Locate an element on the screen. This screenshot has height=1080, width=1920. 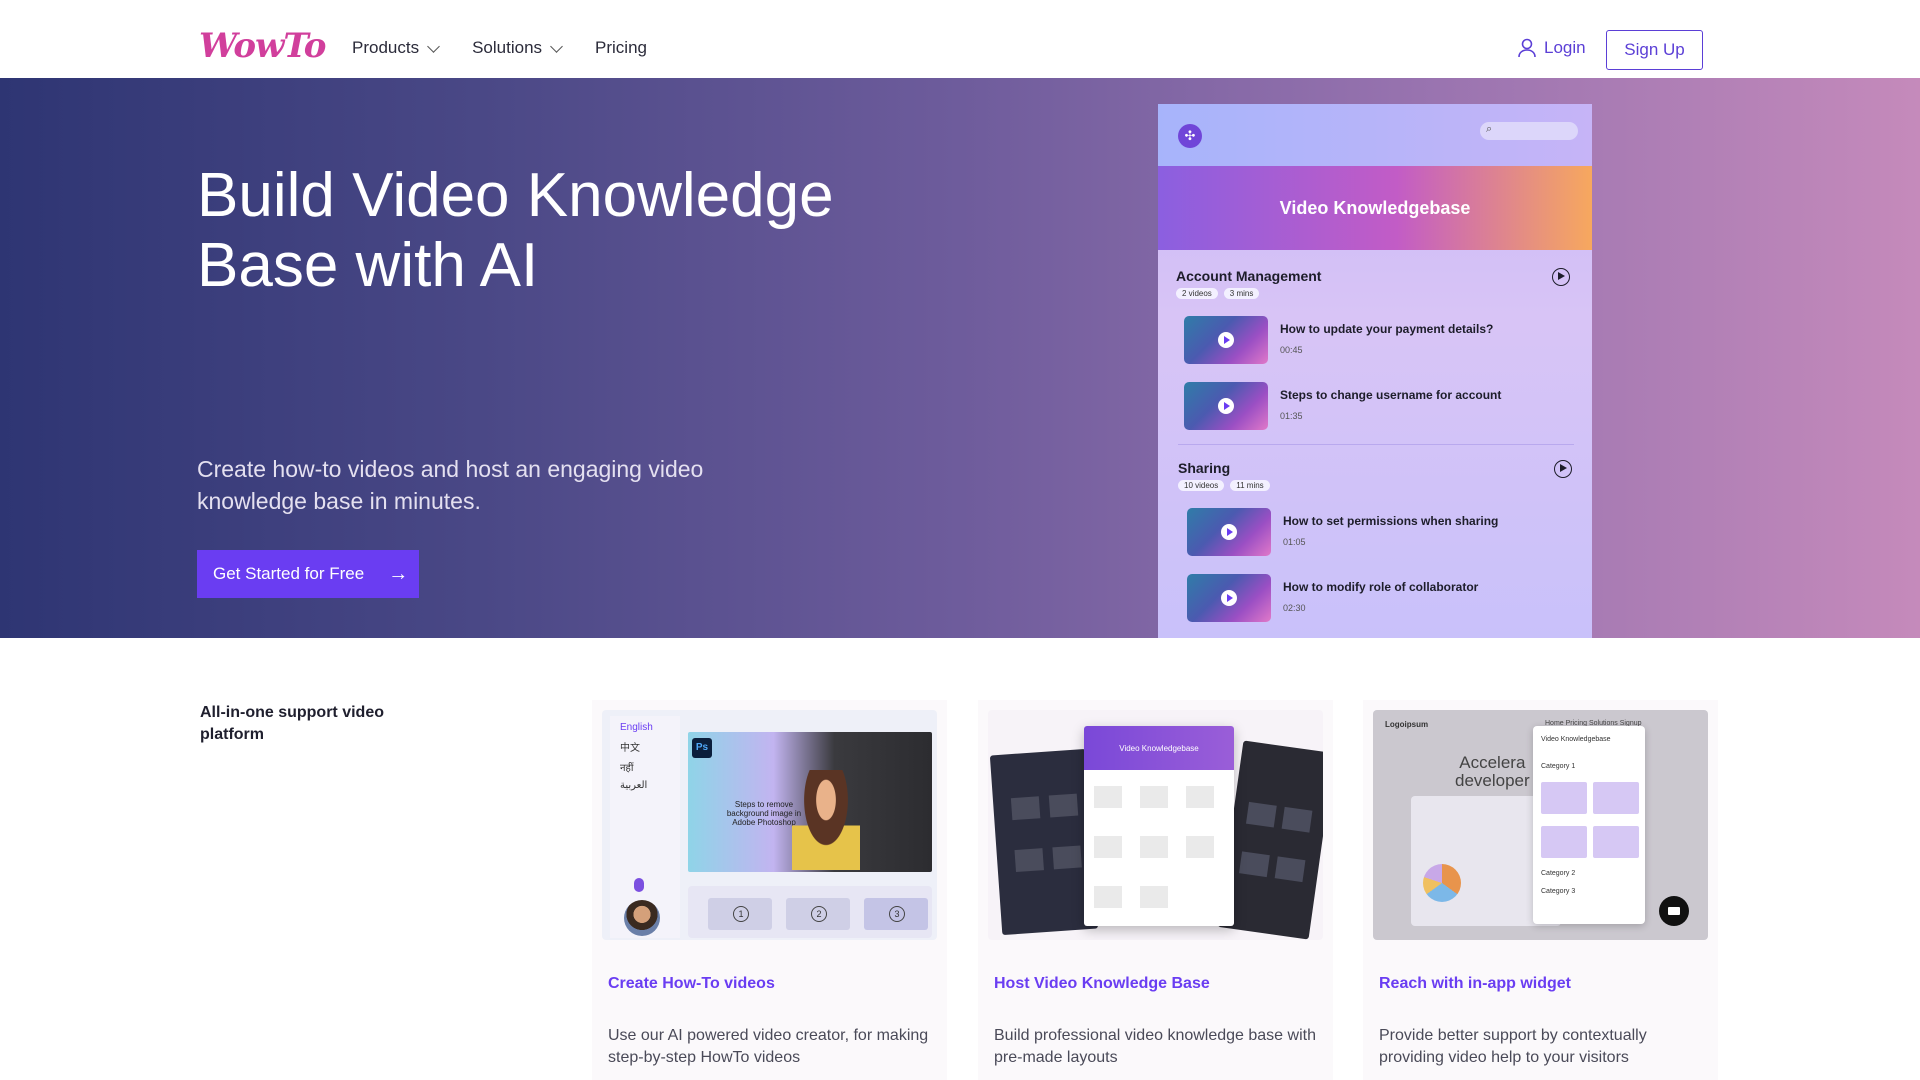
hero-title: Build Video Knowledge Base with AI is located at coordinates (557, 231).